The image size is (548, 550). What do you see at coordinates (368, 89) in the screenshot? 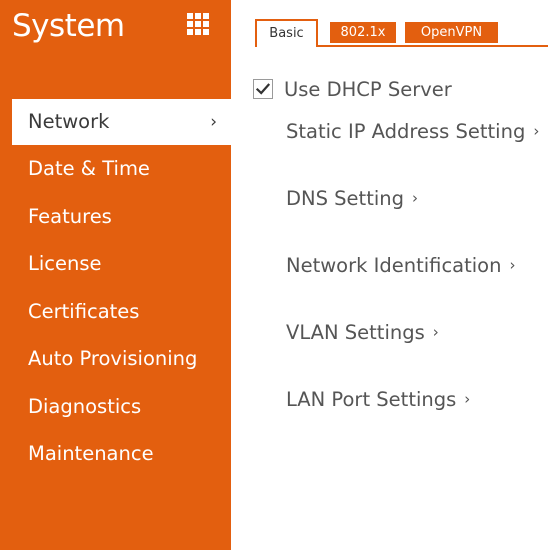
I see `use-dhcp-label: Use DHCP Server` at bounding box center [368, 89].